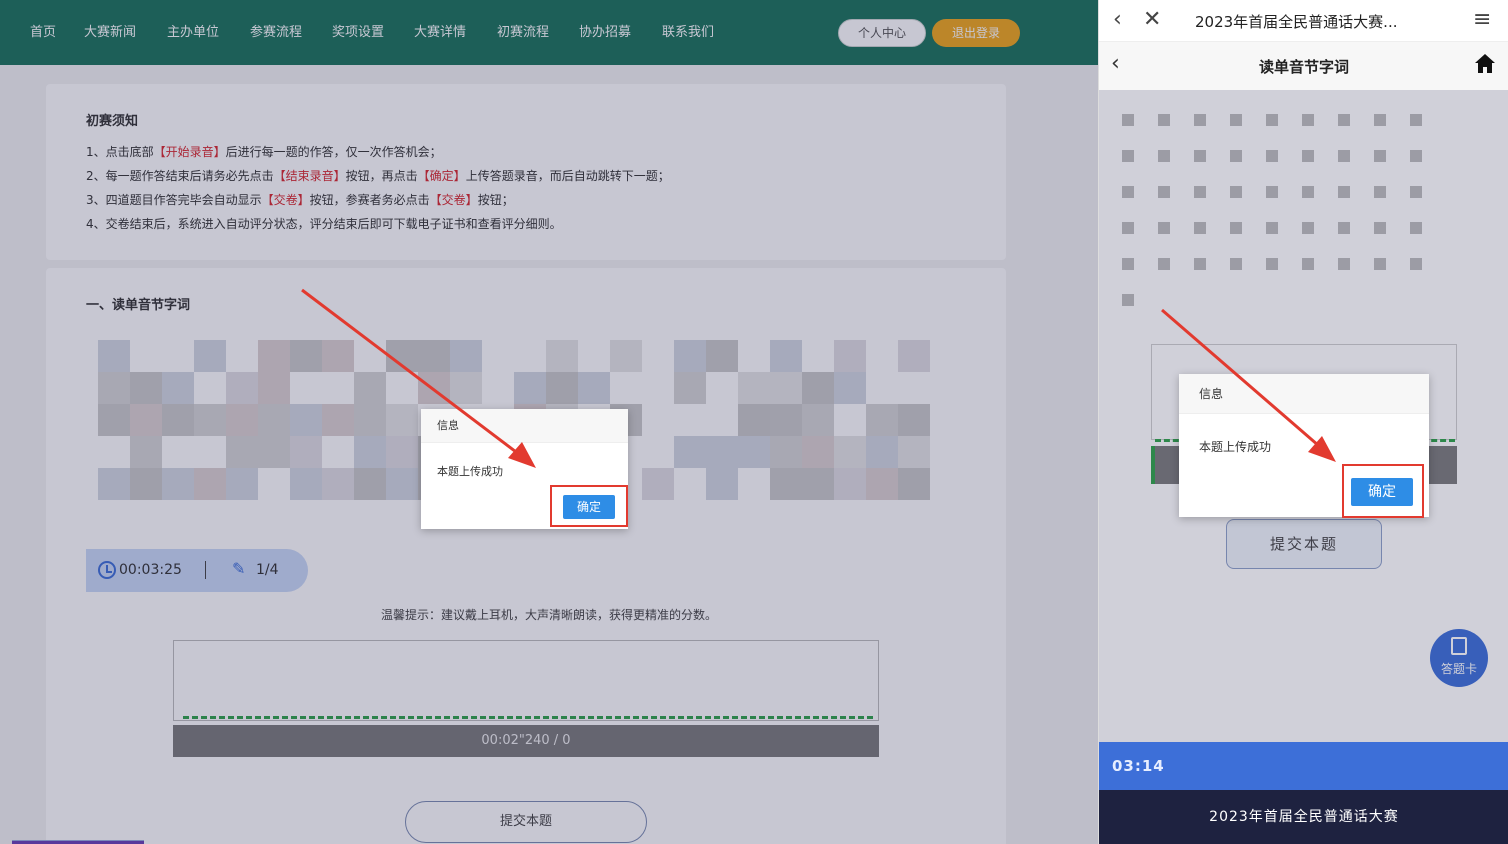  I want to click on menu-icon: ≡, so click(1482, 20).